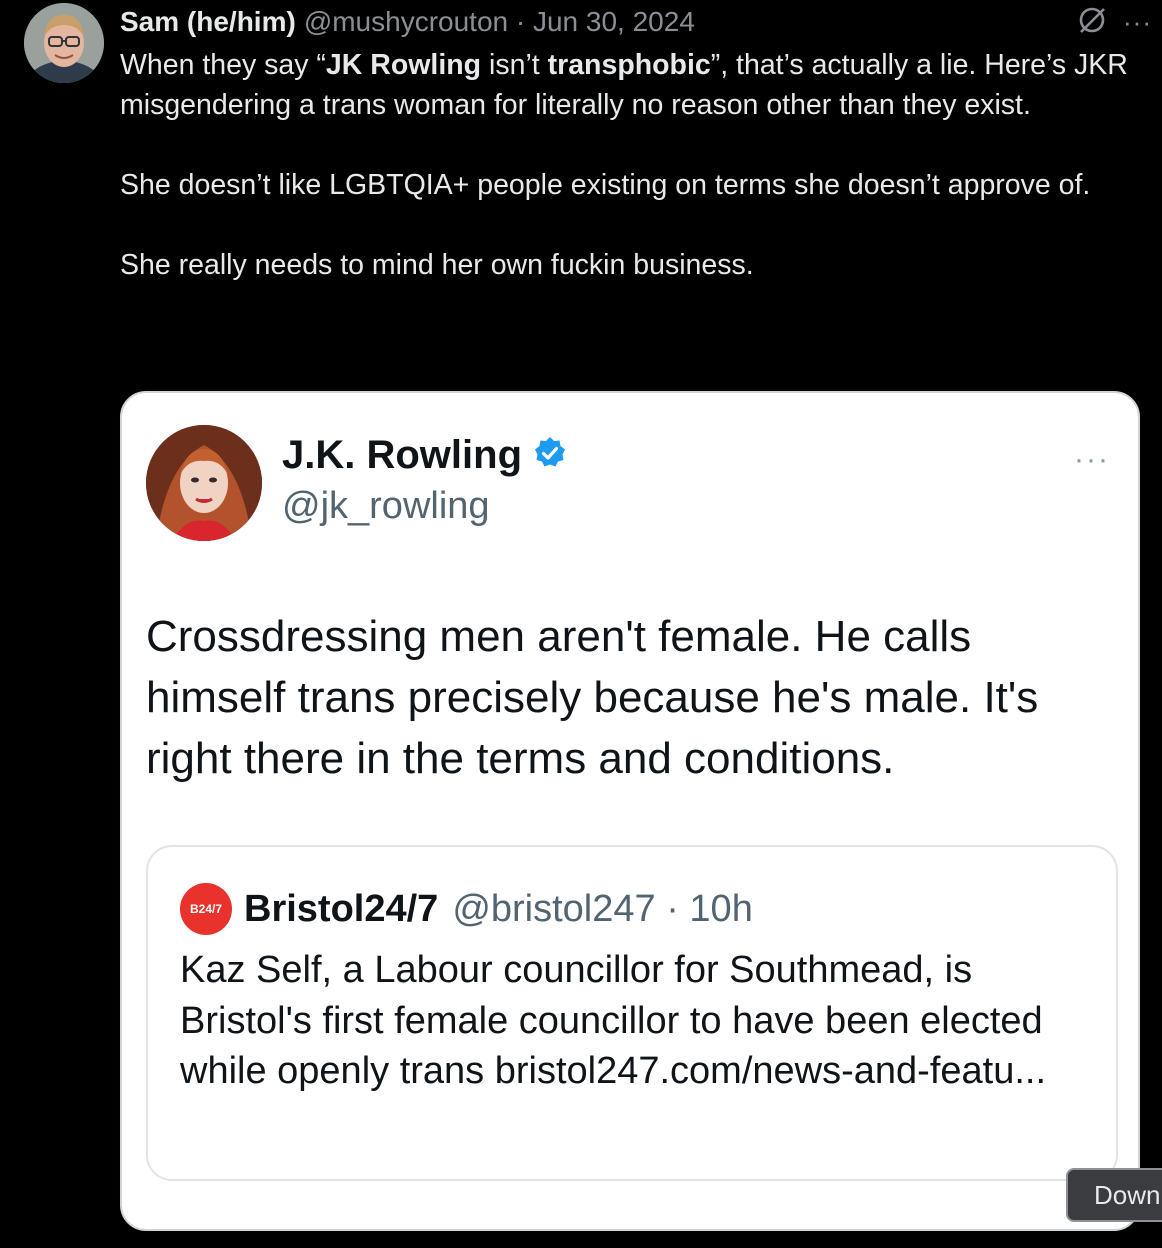 This screenshot has width=1162, height=1248. Describe the element at coordinates (1137, 22) in the screenshot. I see `more-icon: ···` at that location.